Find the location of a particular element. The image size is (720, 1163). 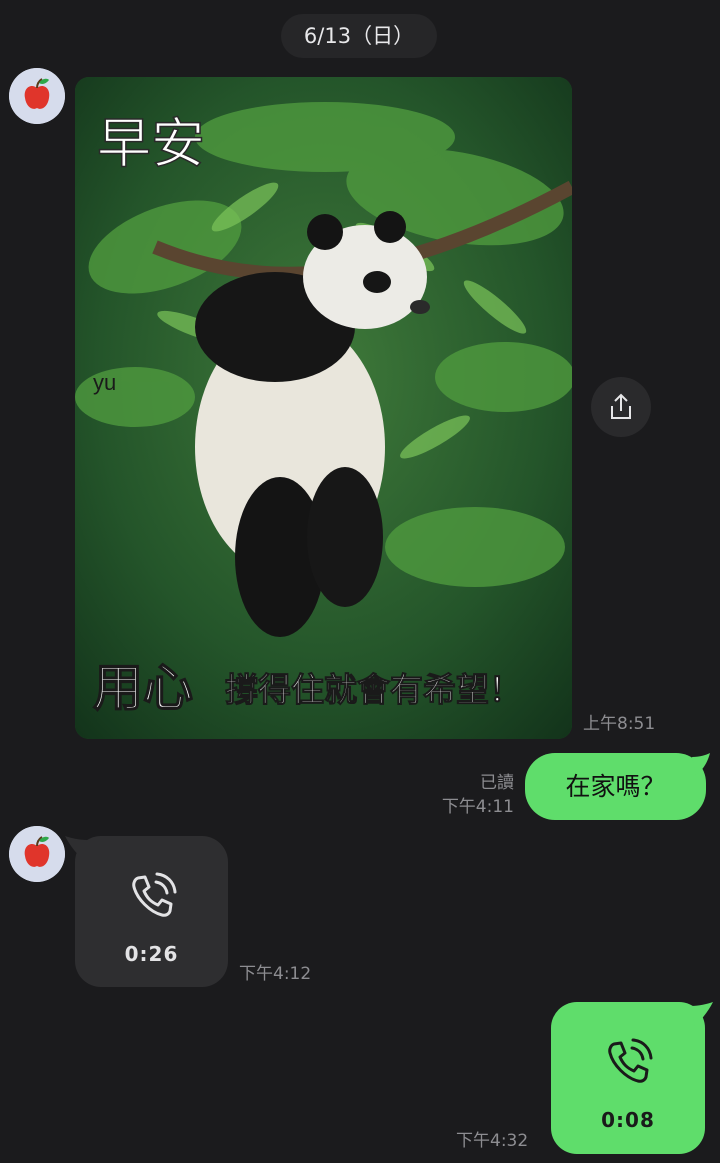

call-duration: 0:08 is located at coordinates (628, 1120).